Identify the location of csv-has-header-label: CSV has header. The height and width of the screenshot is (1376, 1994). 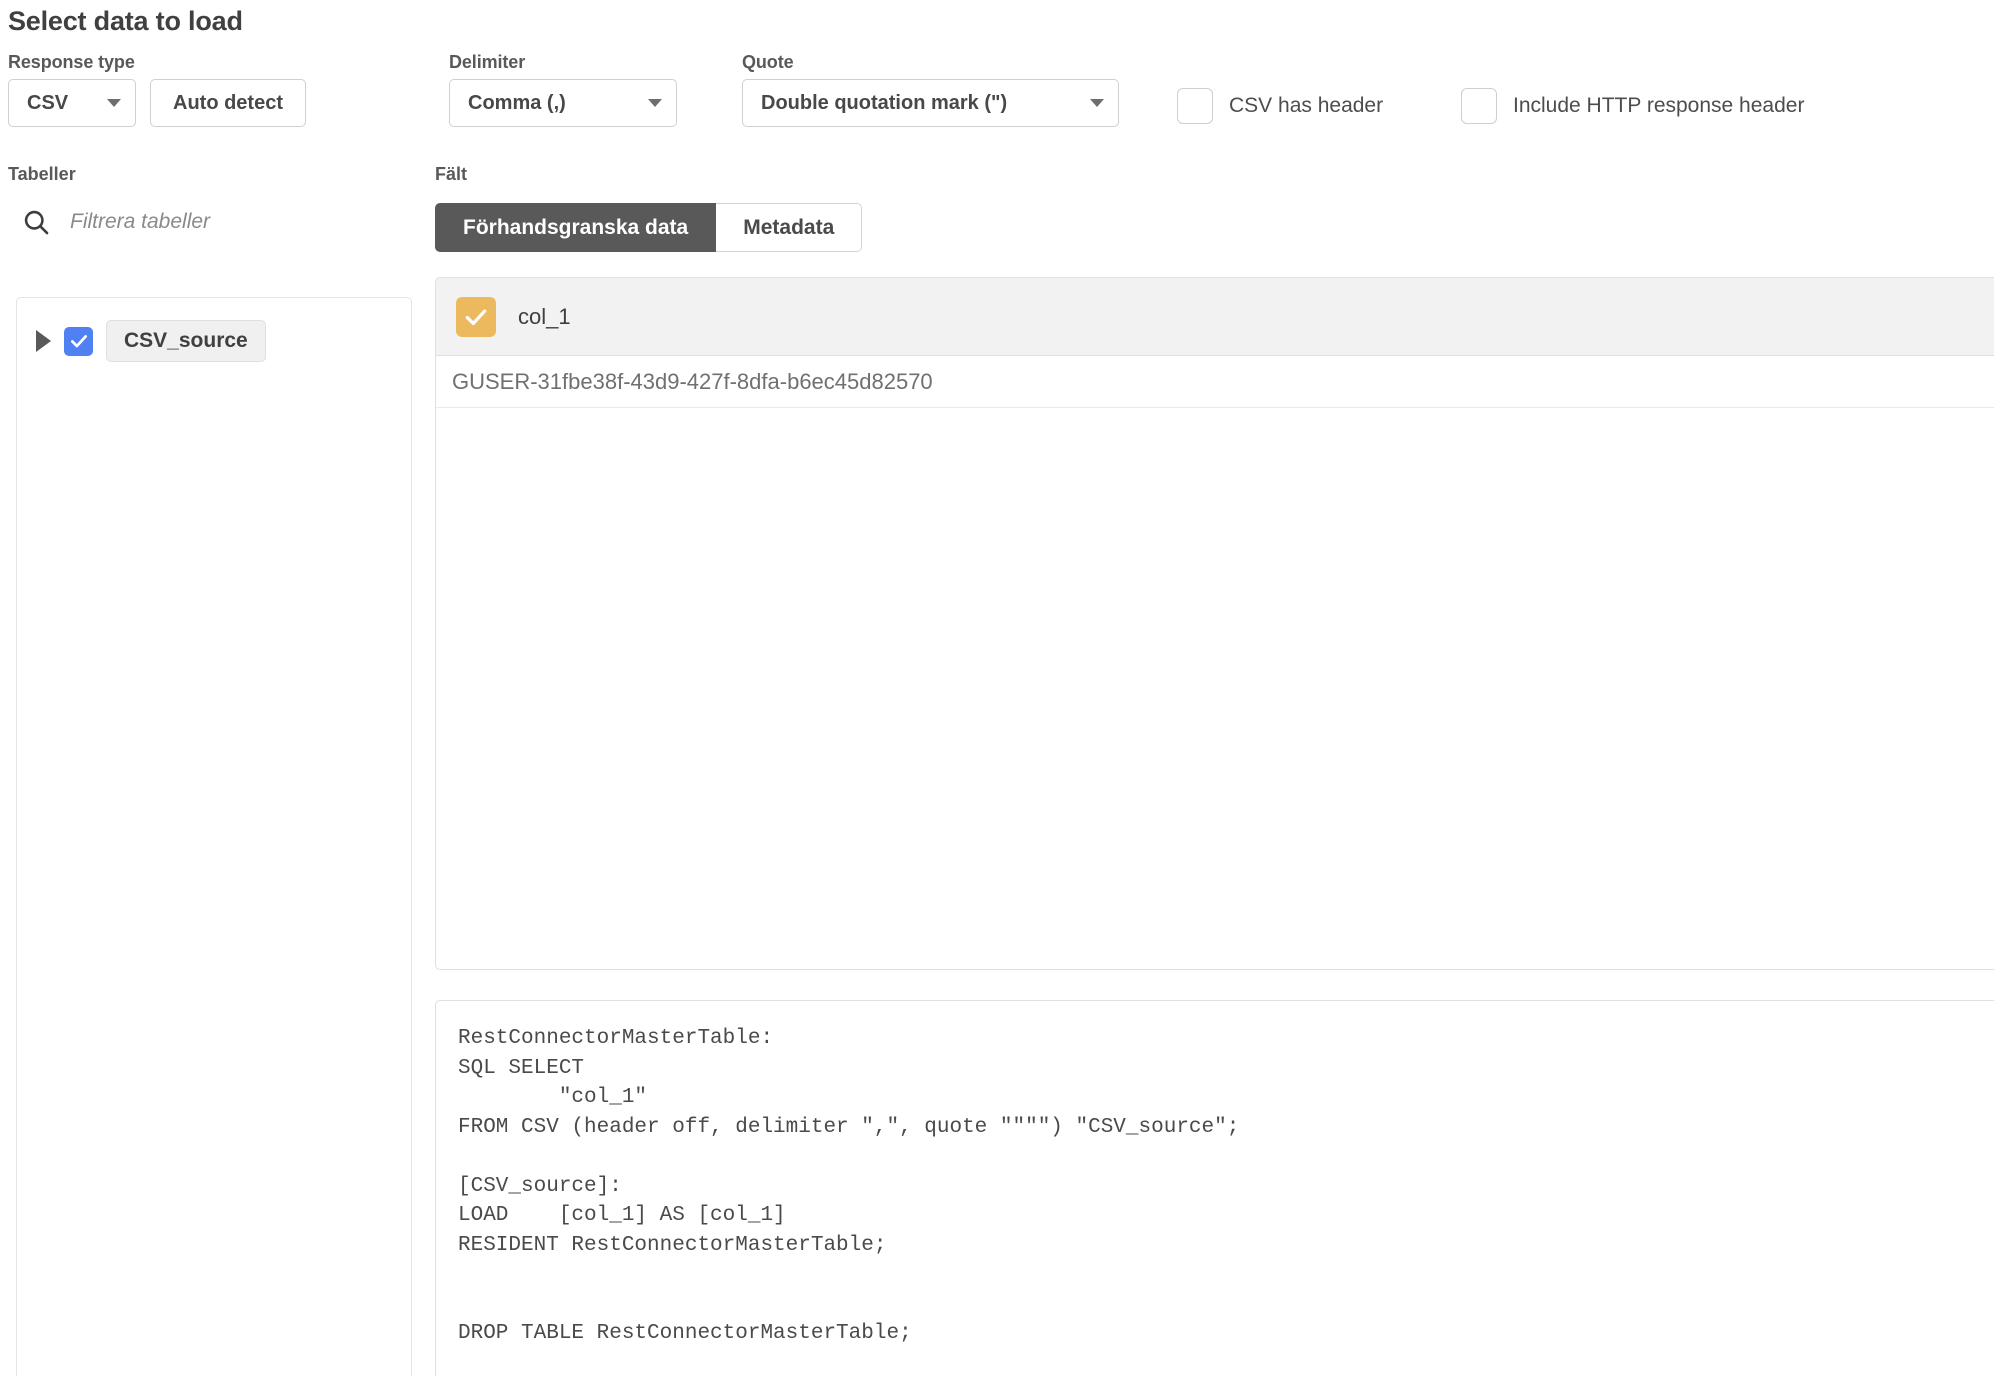
(1306, 105).